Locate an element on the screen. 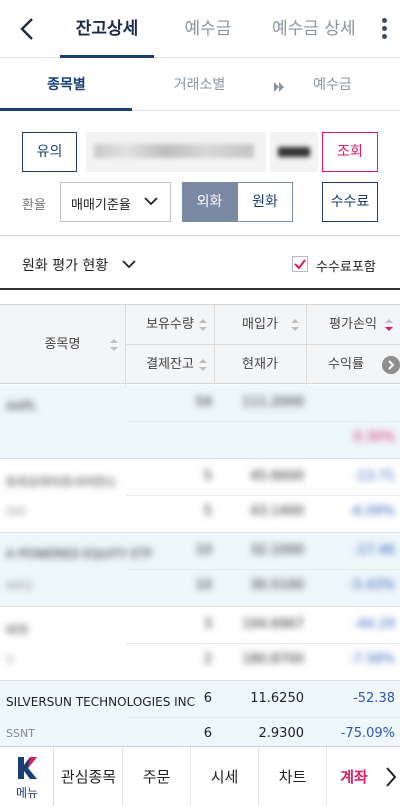 This screenshot has height=806, width=400. stock-name-cell: AAPL is located at coordinates (63, 422).